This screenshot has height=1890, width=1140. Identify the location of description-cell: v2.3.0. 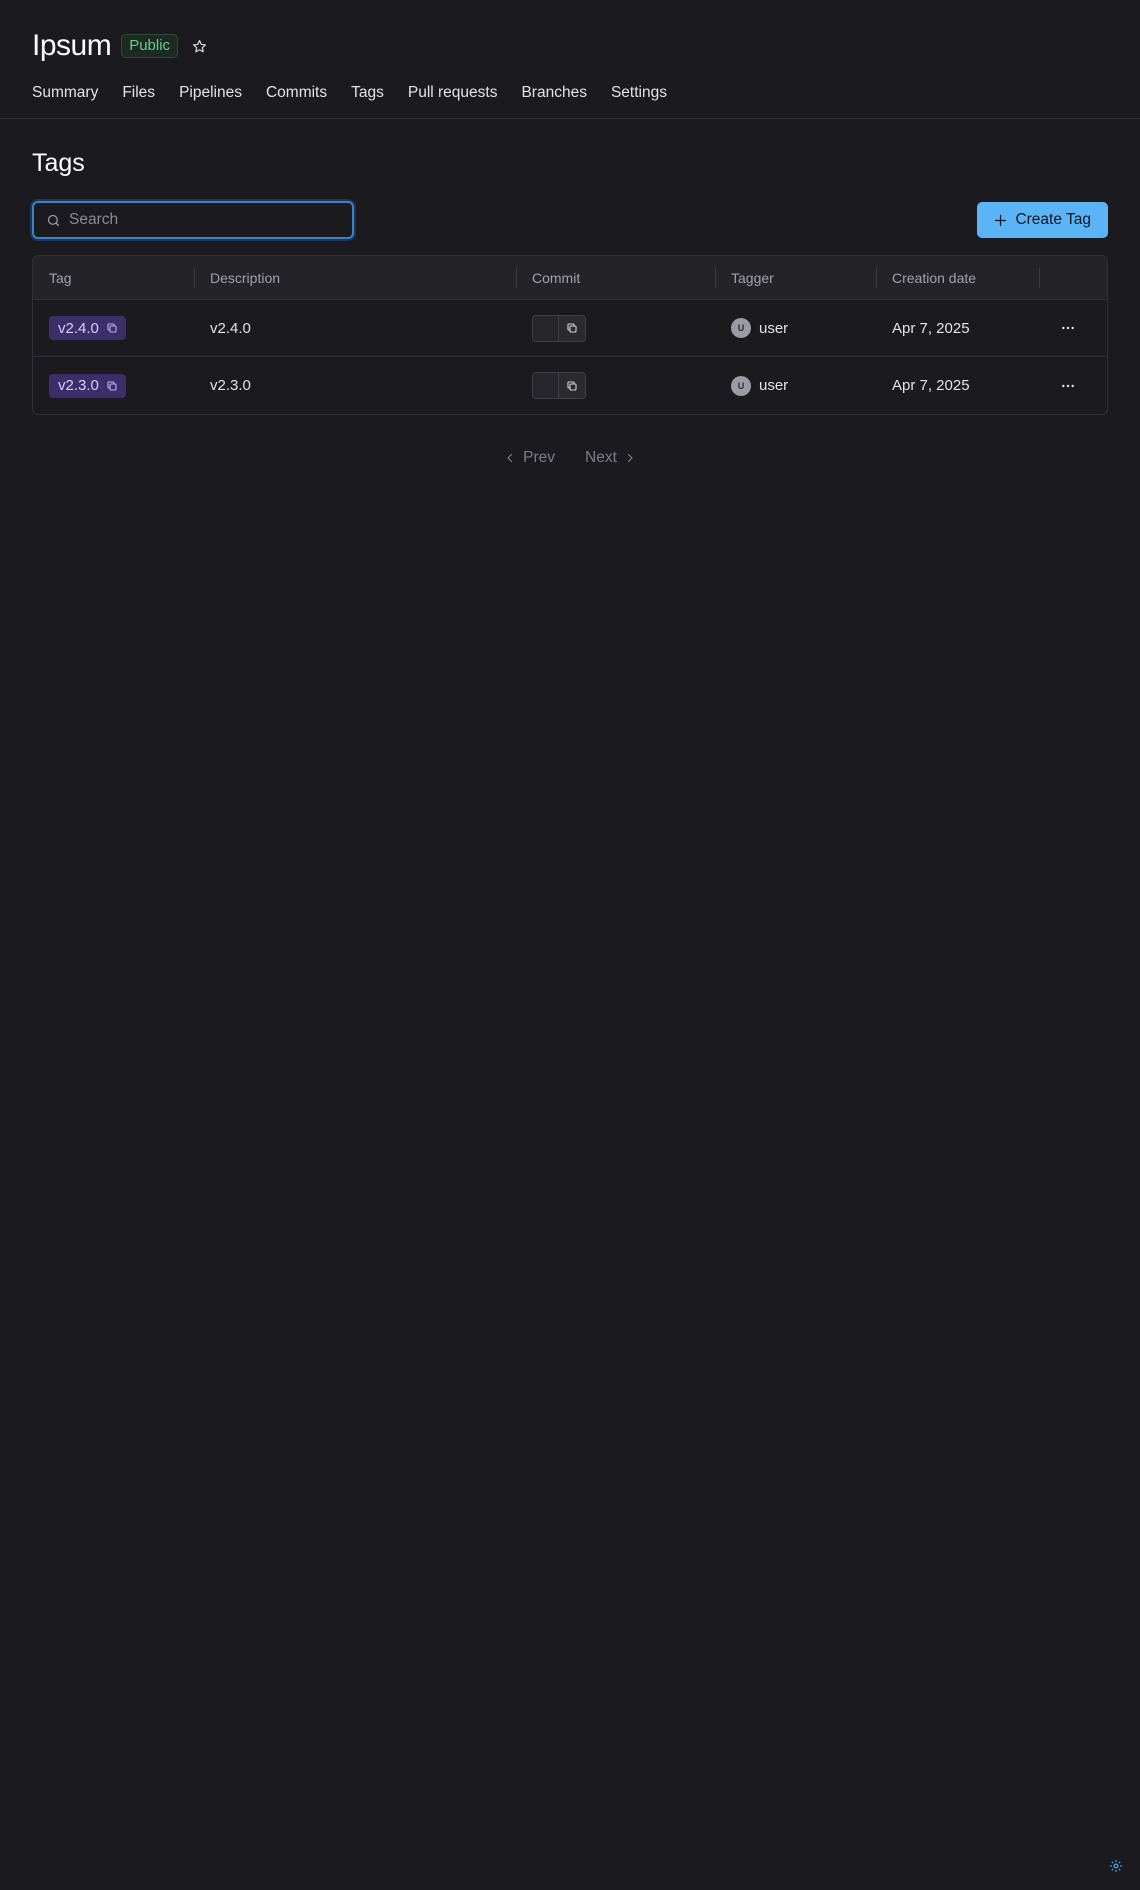
(230, 385).